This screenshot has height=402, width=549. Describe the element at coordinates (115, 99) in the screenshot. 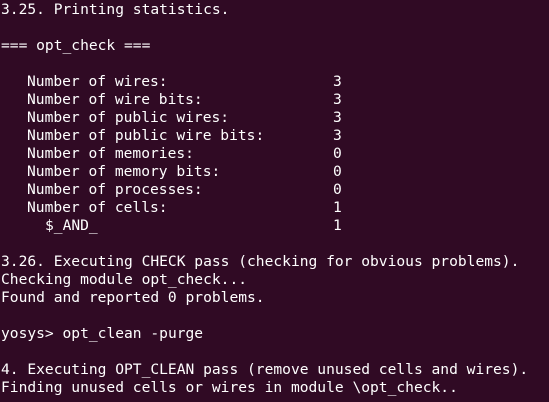

I see `stat-label: Number of wire bits:` at that location.